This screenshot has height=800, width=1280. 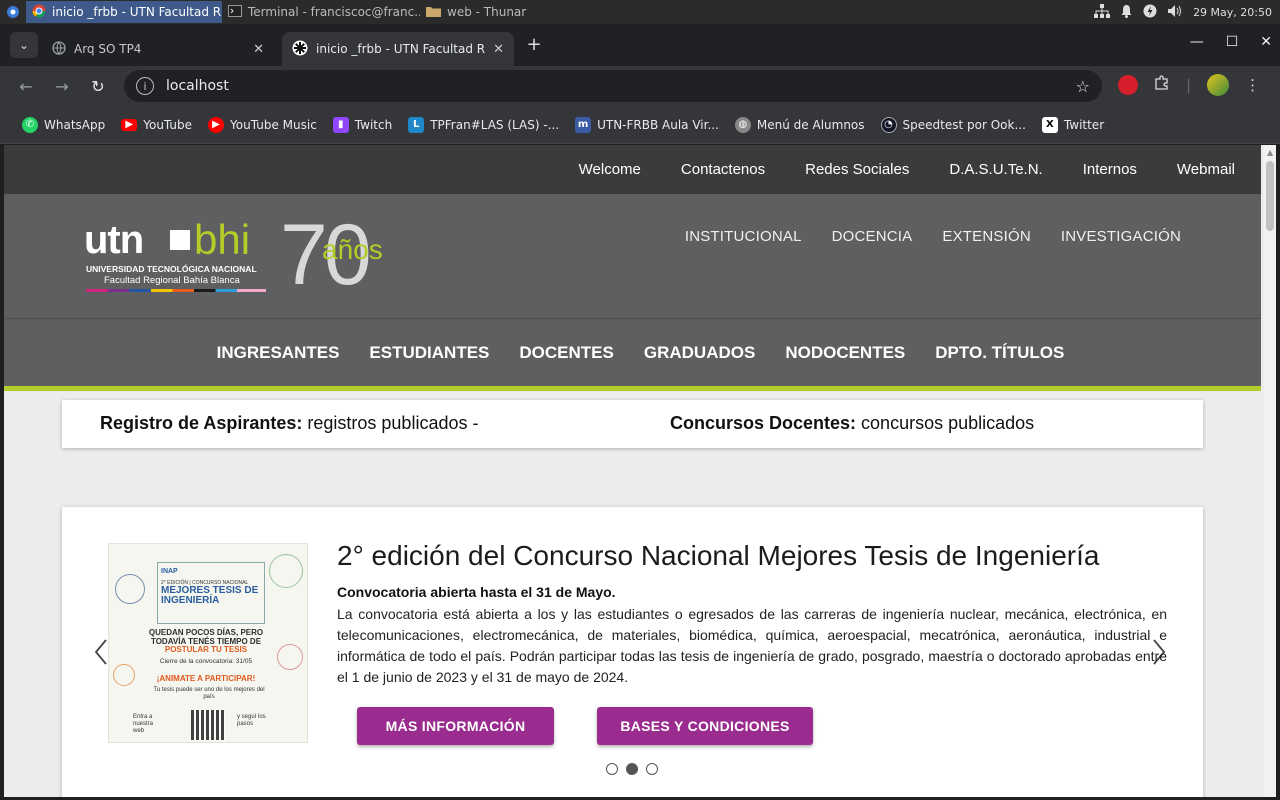 I want to click on adblock-extension-icon, so click(x=1128, y=85).